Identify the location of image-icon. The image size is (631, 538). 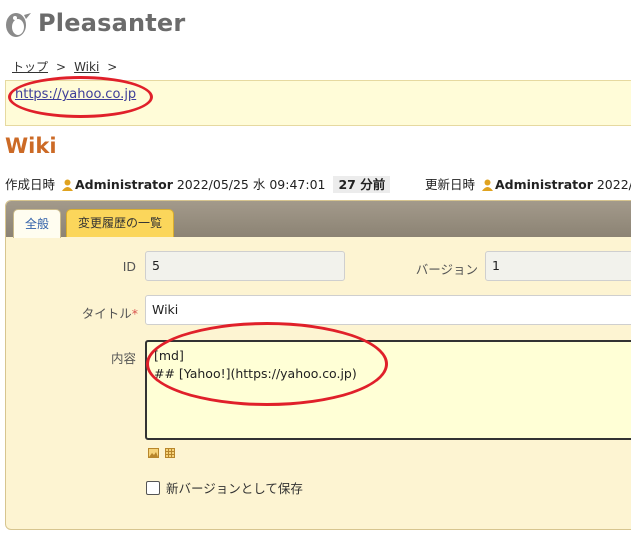
(153, 453).